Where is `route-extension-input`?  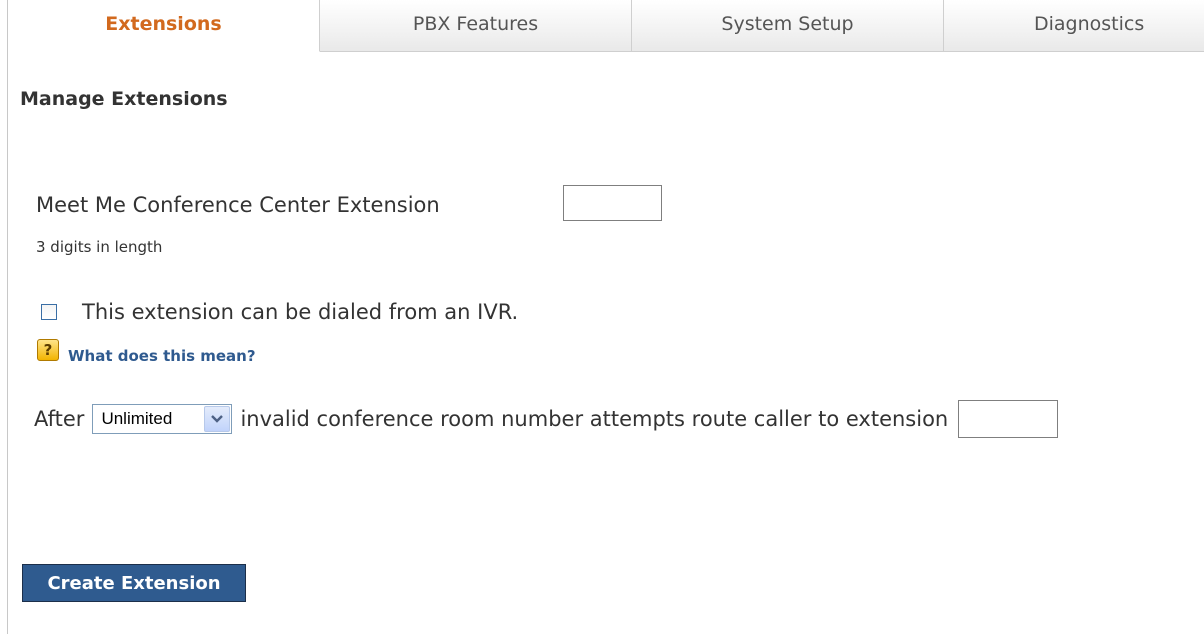
route-extension-input is located at coordinates (1008, 419).